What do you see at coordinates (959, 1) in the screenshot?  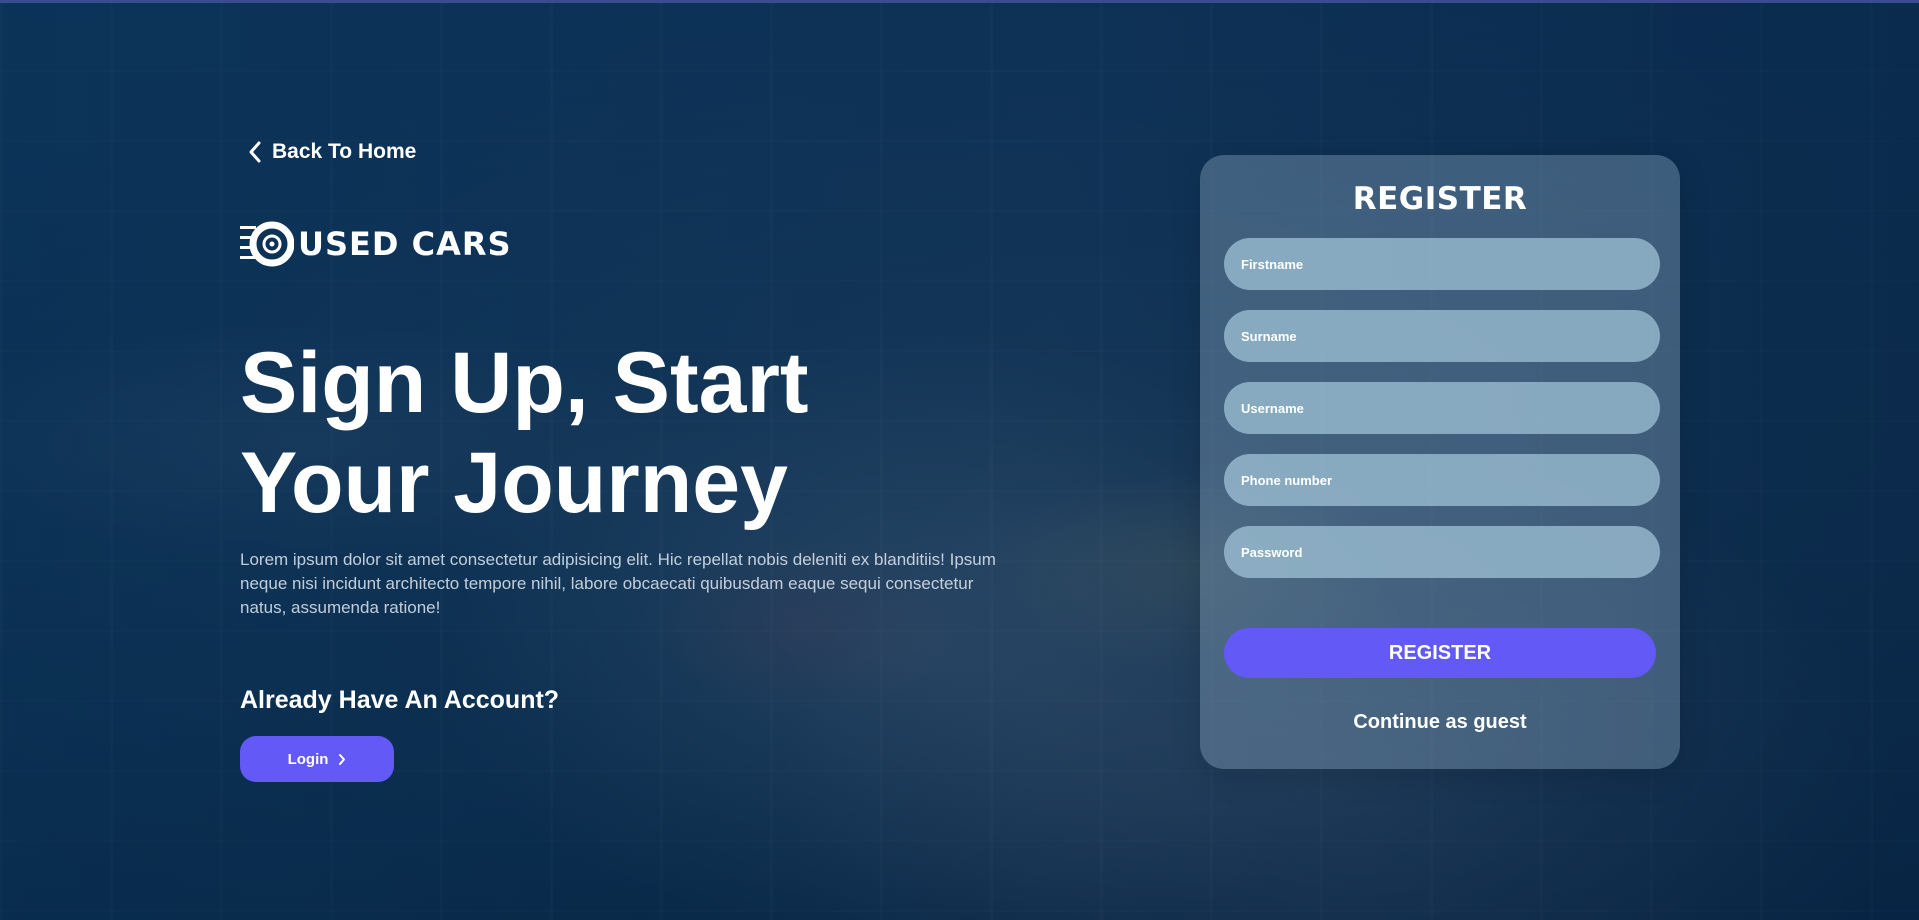 I see `top-accent-line` at bounding box center [959, 1].